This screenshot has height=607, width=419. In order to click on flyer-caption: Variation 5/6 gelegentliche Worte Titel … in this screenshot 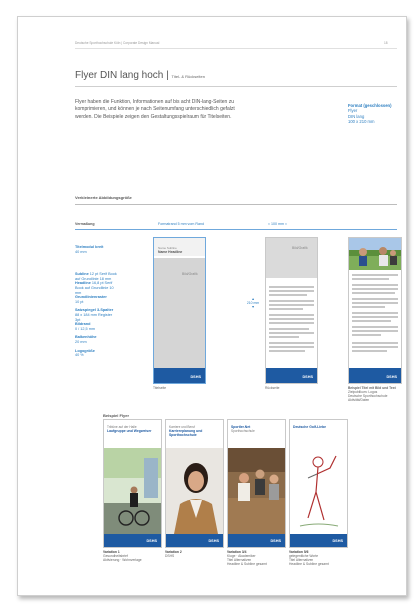, I will do `click(309, 558)`.